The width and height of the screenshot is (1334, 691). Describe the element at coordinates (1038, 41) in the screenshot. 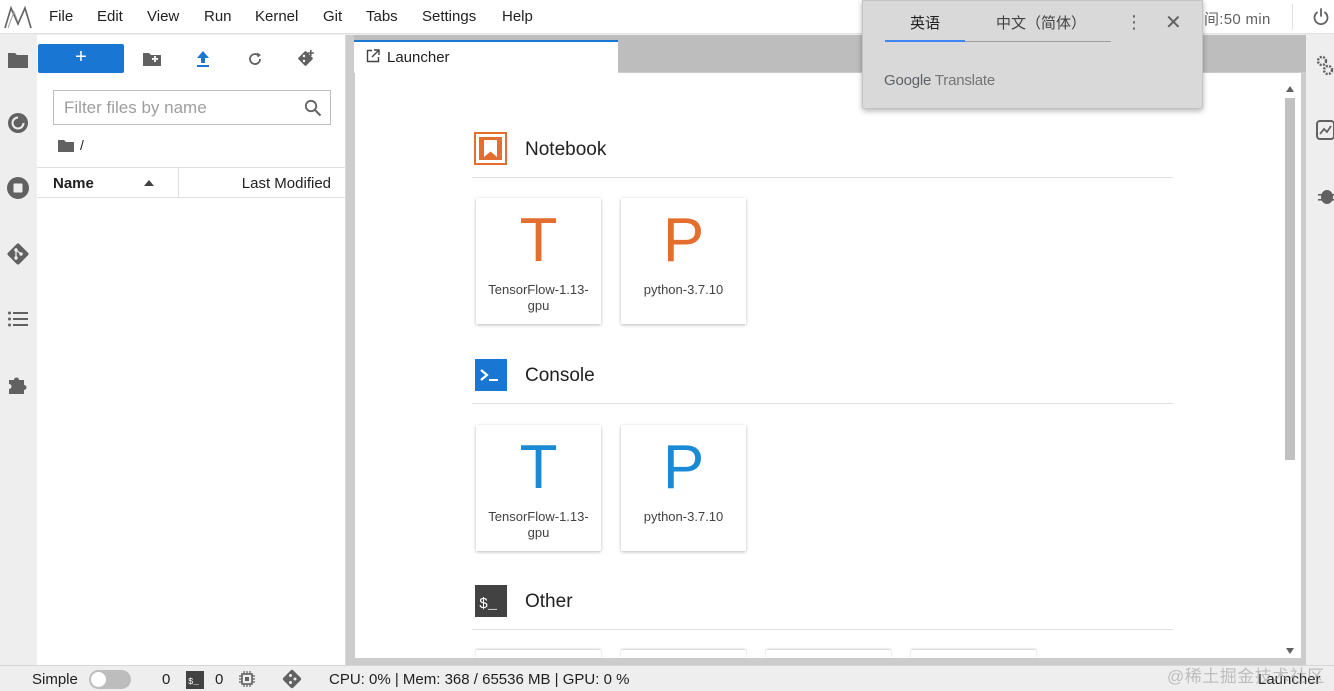

I see `tab-underline` at that location.